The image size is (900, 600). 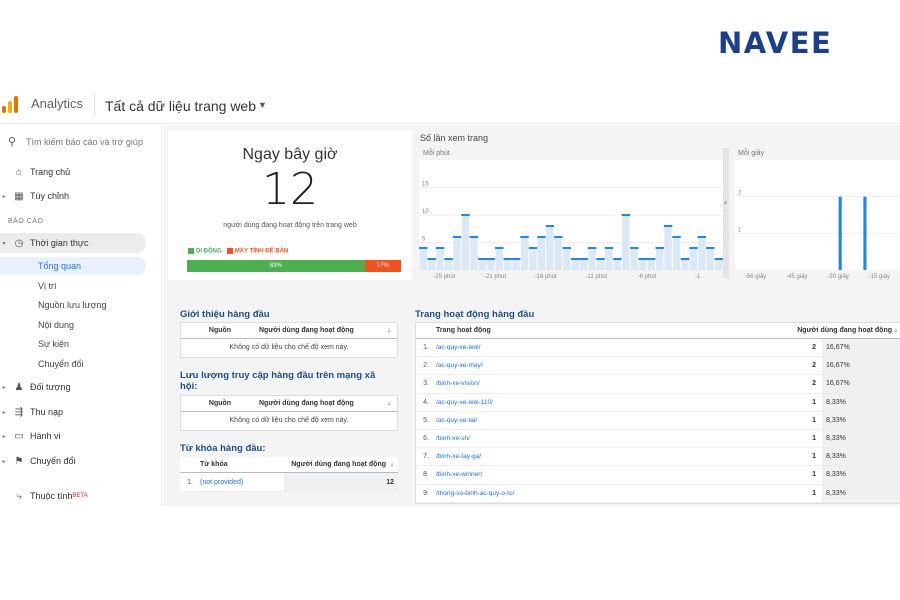 I want to click on sidebar-item-customization: ▸ ▦ Tùy chỉnh, so click(x=81, y=196).